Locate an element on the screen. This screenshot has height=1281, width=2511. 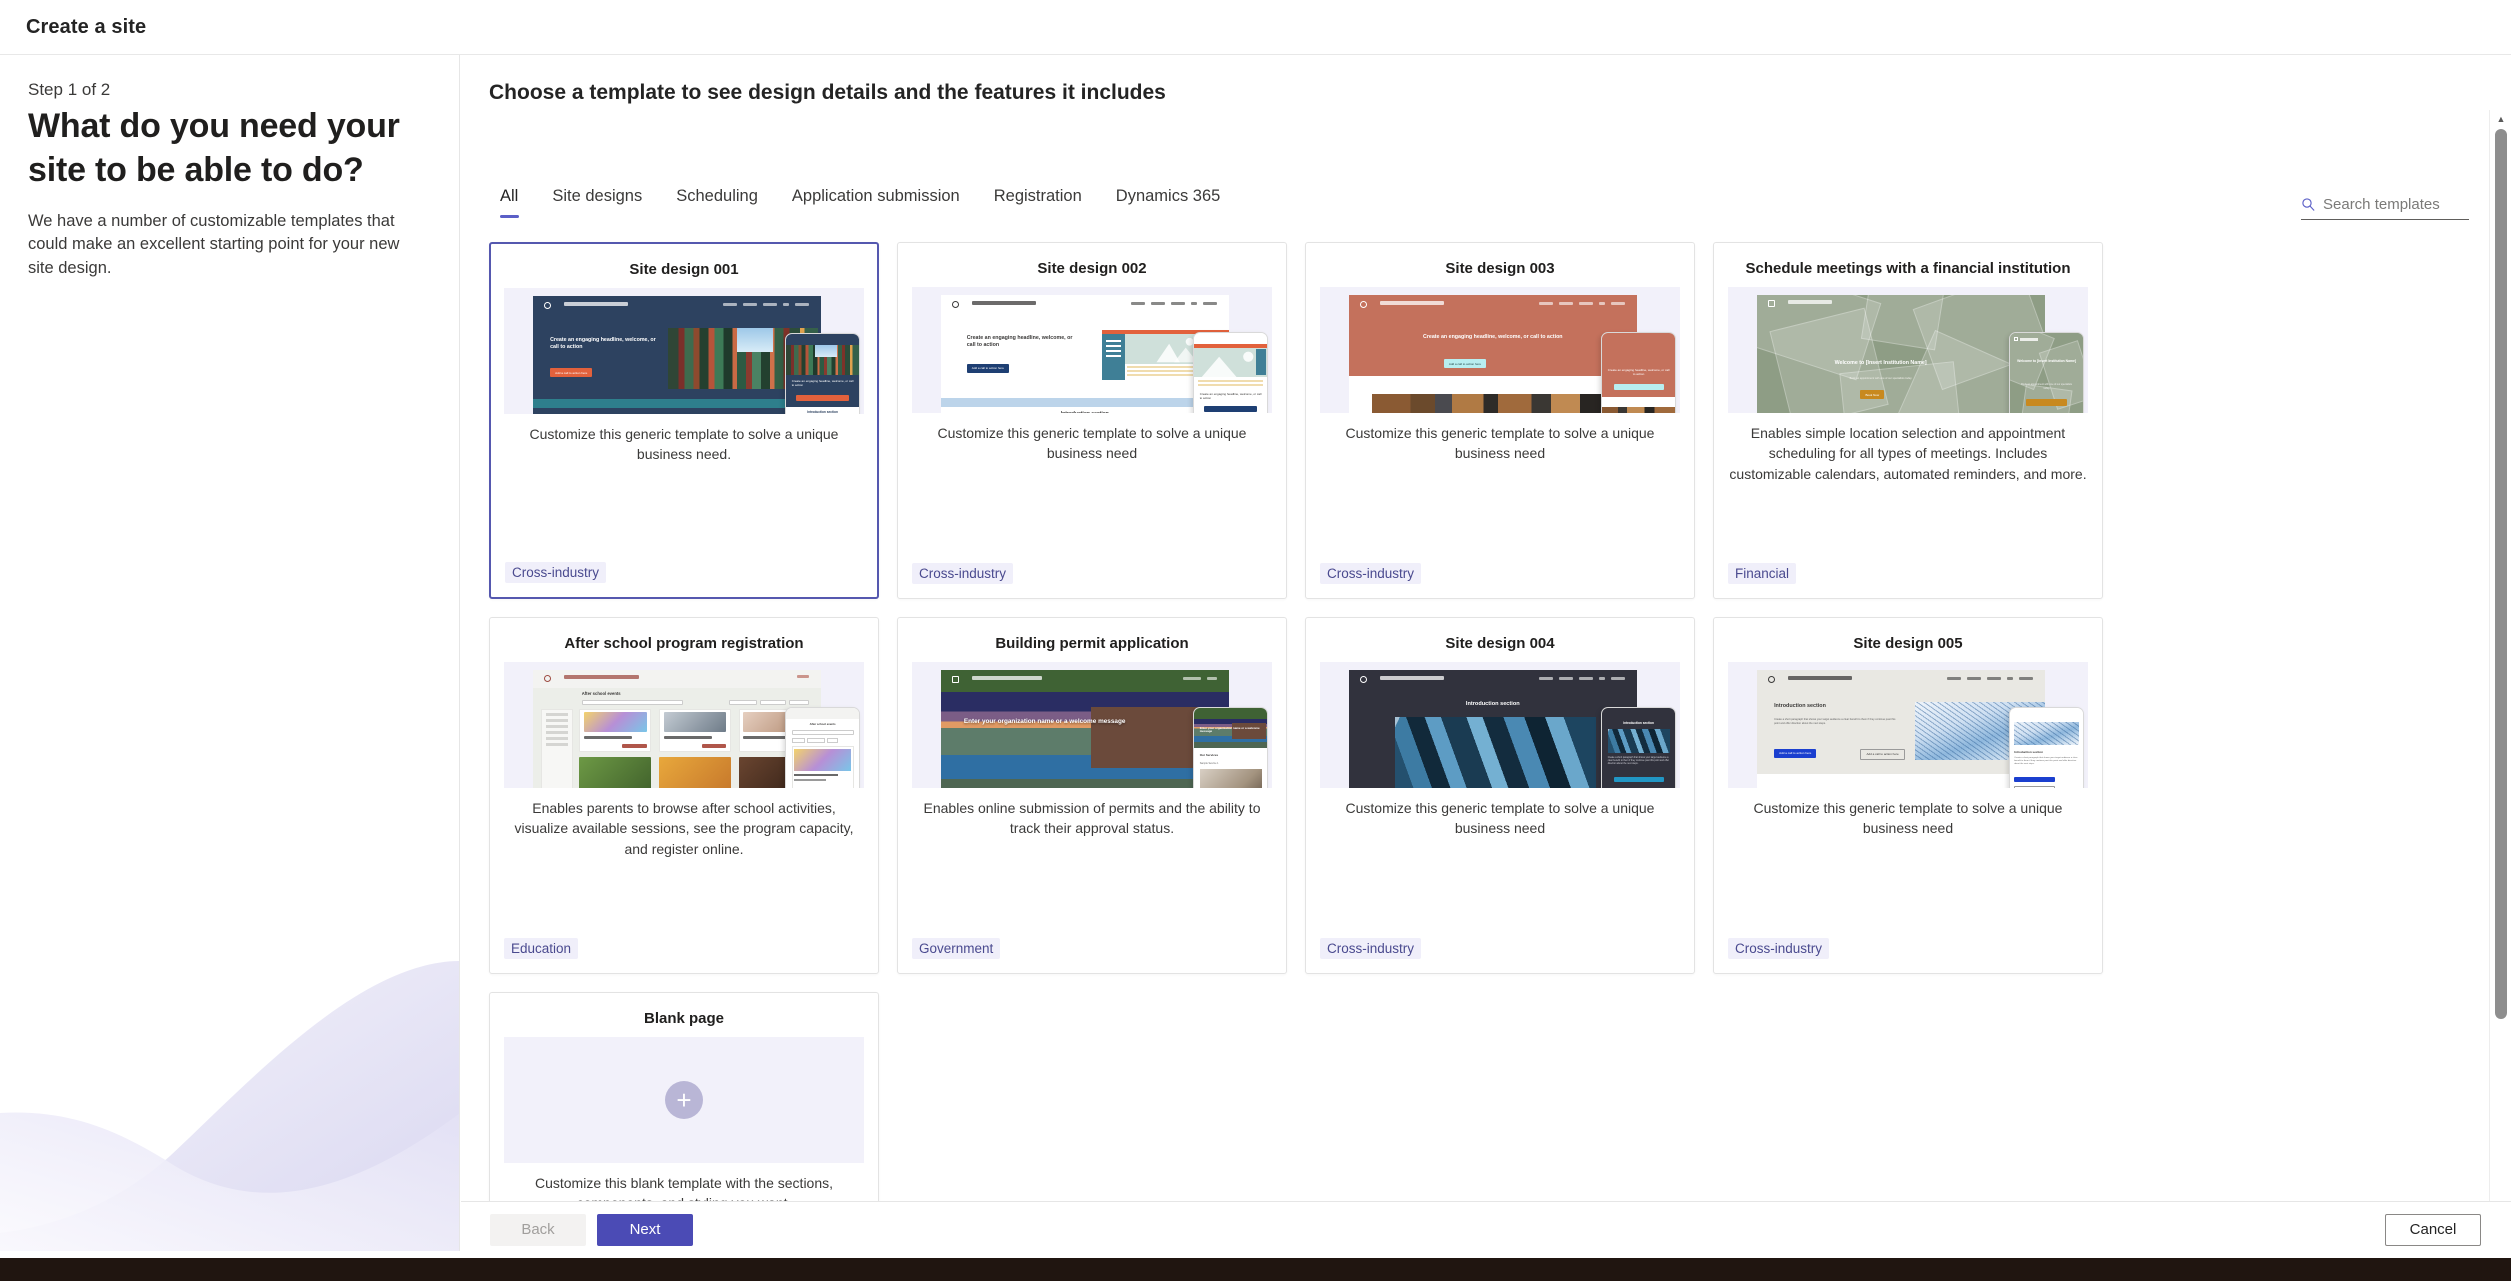
window-title-bar: Create a site is located at coordinates (1255, 27).